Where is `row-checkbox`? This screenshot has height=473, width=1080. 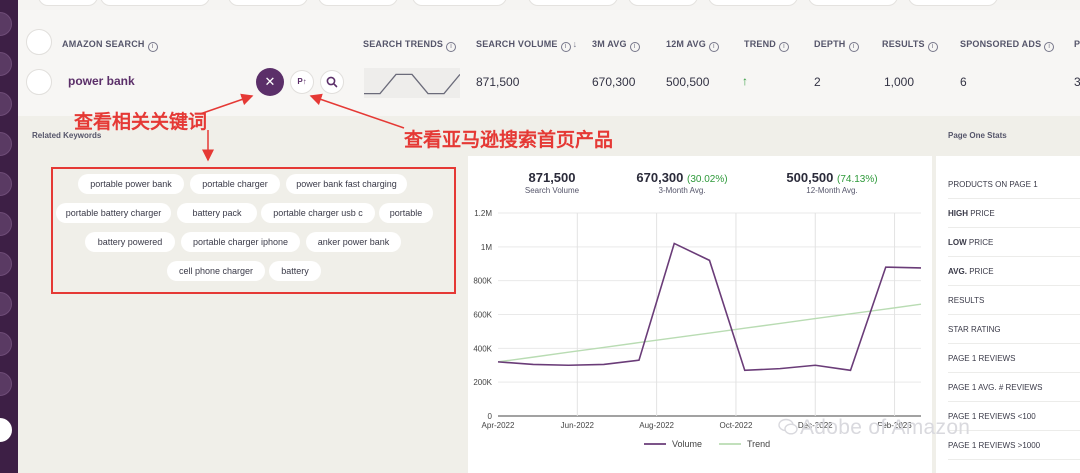
row-checkbox is located at coordinates (39, 82).